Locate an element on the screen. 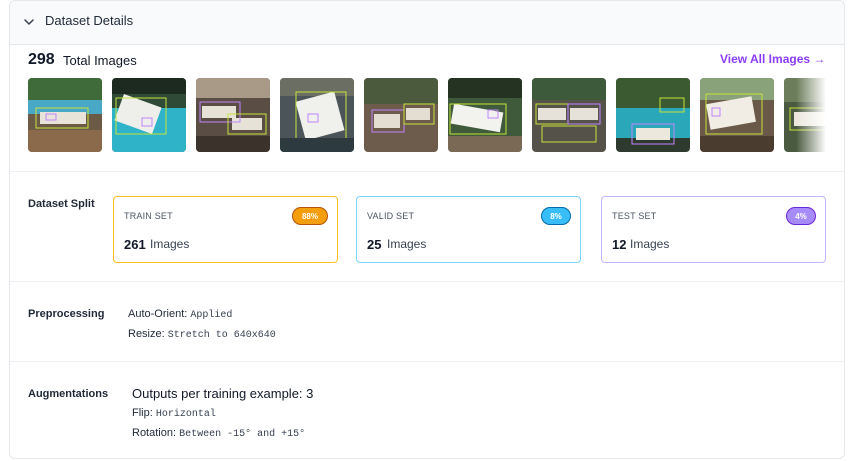  rotation-key: Rotation: is located at coordinates (154, 433).